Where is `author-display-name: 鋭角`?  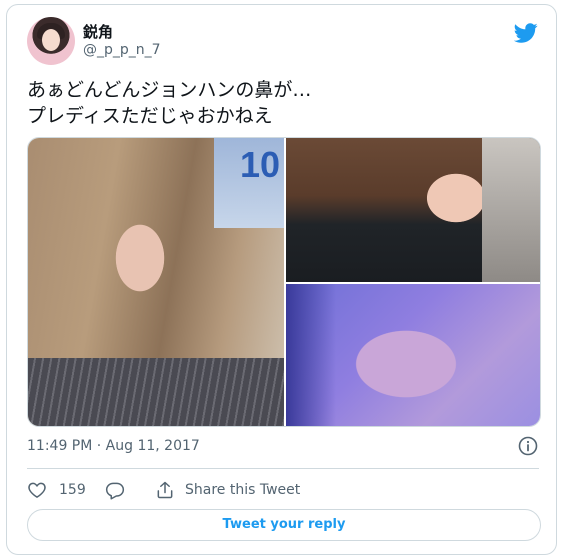
author-display-name: 鋭角 is located at coordinates (98, 31).